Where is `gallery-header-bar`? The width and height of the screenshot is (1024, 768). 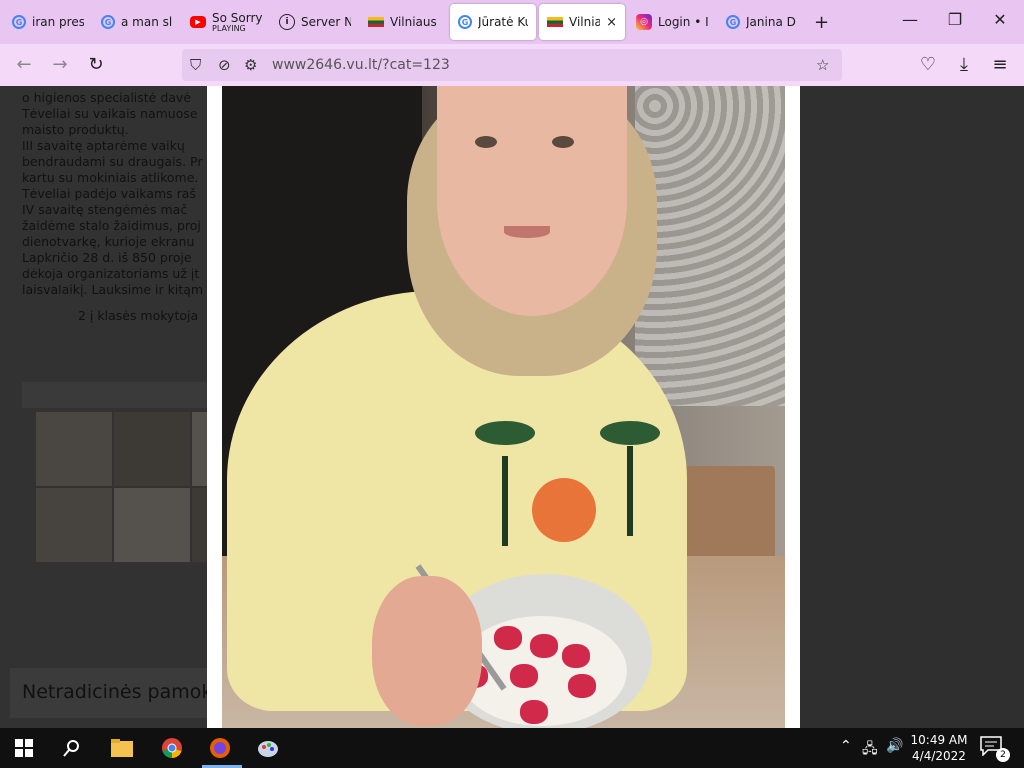
gallery-header-bar is located at coordinates (117, 395).